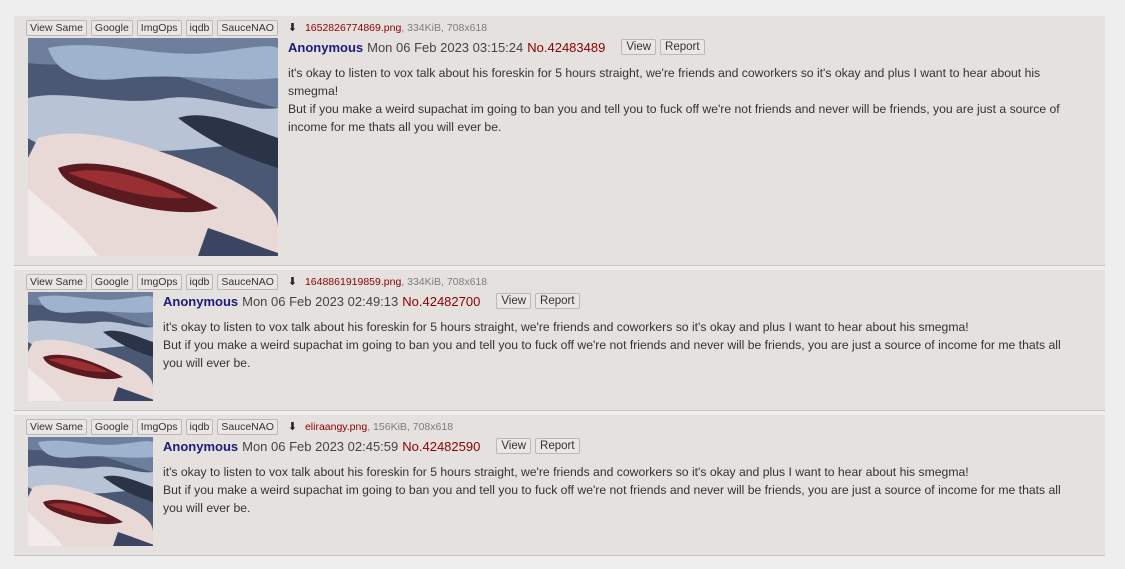 This screenshot has height=569, width=1125. What do you see at coordinates (336, 427) in the screenshot?
I see `file-link: eliraangy.png` at bounding box center [336, 427].